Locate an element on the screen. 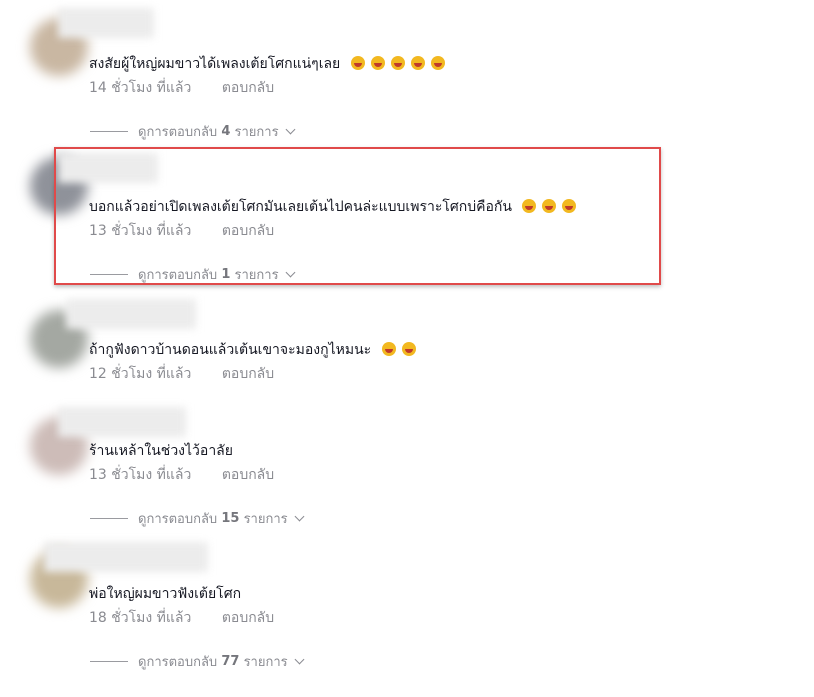 This screenshot has height=697, width=814. reply-count: 77 is located at coordinates (230, 661).